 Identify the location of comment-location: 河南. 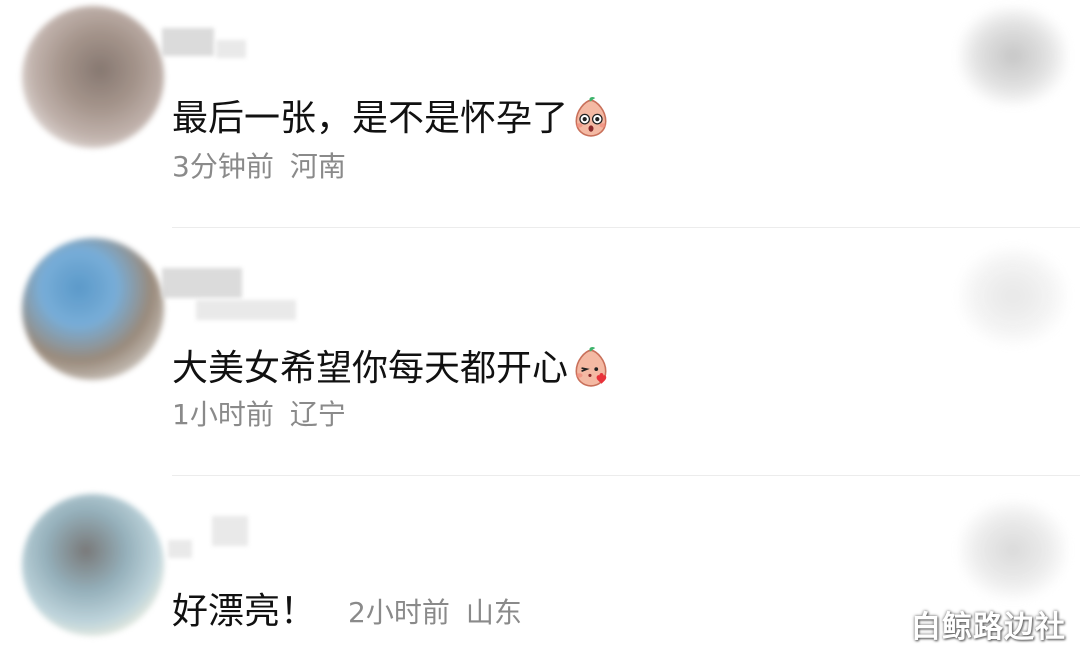
(317, 166).